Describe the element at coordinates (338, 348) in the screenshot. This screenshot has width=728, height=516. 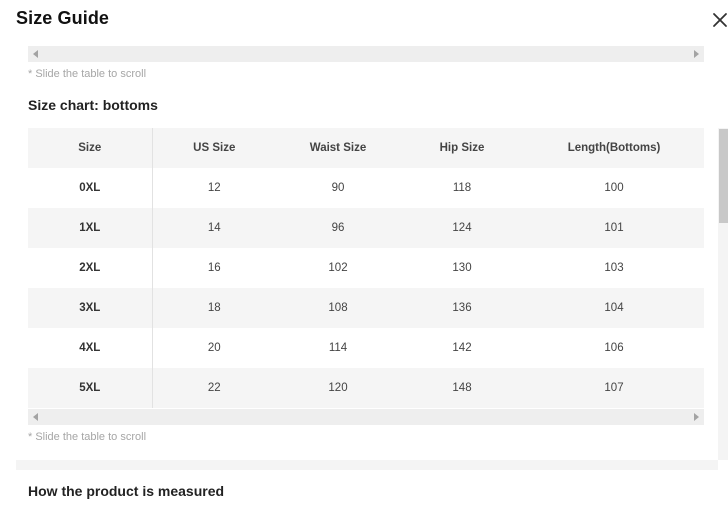
I see `waist-size-cell: 114` at that location.